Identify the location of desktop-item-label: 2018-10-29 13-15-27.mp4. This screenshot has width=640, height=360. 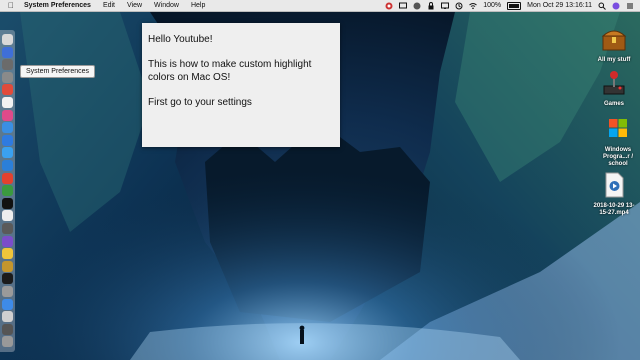
(614, 209).